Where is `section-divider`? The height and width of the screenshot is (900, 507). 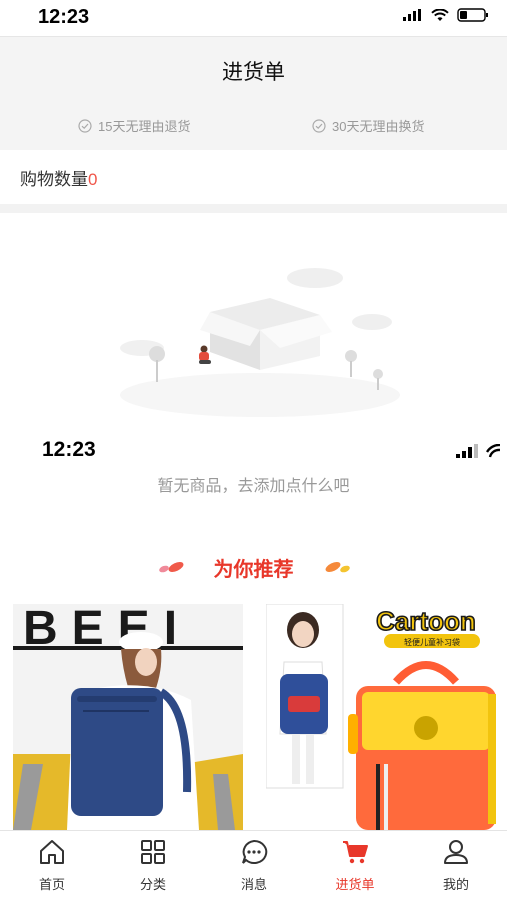
section-divider is located at coordinates (253, 208).